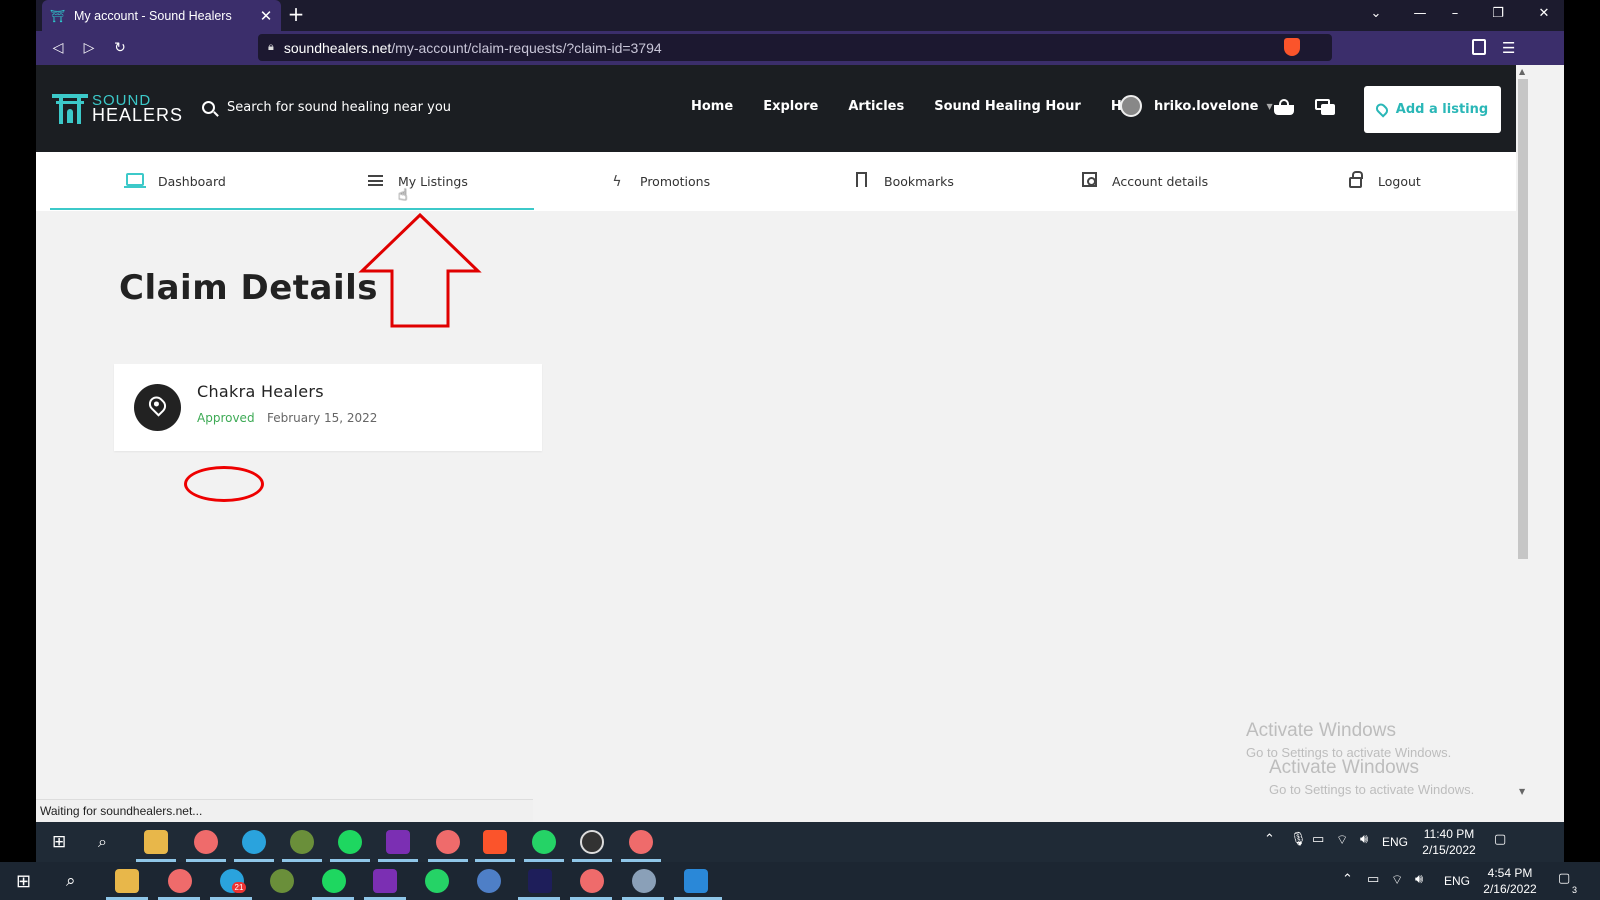 The image size is (1600, 900). I want to click on site-search: Search for sound healing near you, so click(326, 107).